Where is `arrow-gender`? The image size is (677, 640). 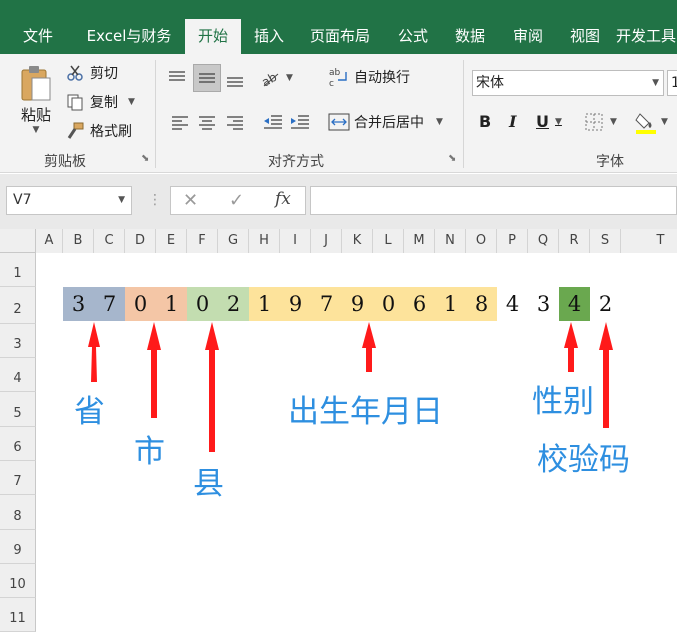
arrow-gender is located at coordinates (571, 347).